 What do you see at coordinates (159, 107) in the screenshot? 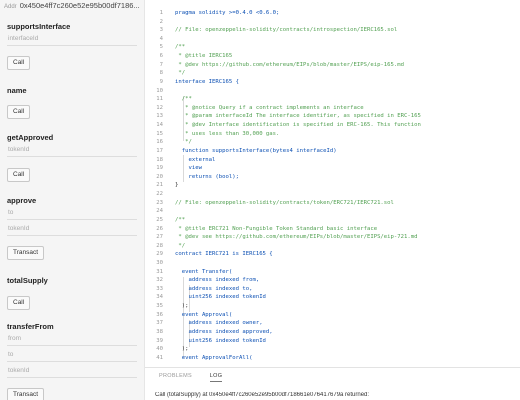
I see `line-number: 12` at bounding box center [159, 107].